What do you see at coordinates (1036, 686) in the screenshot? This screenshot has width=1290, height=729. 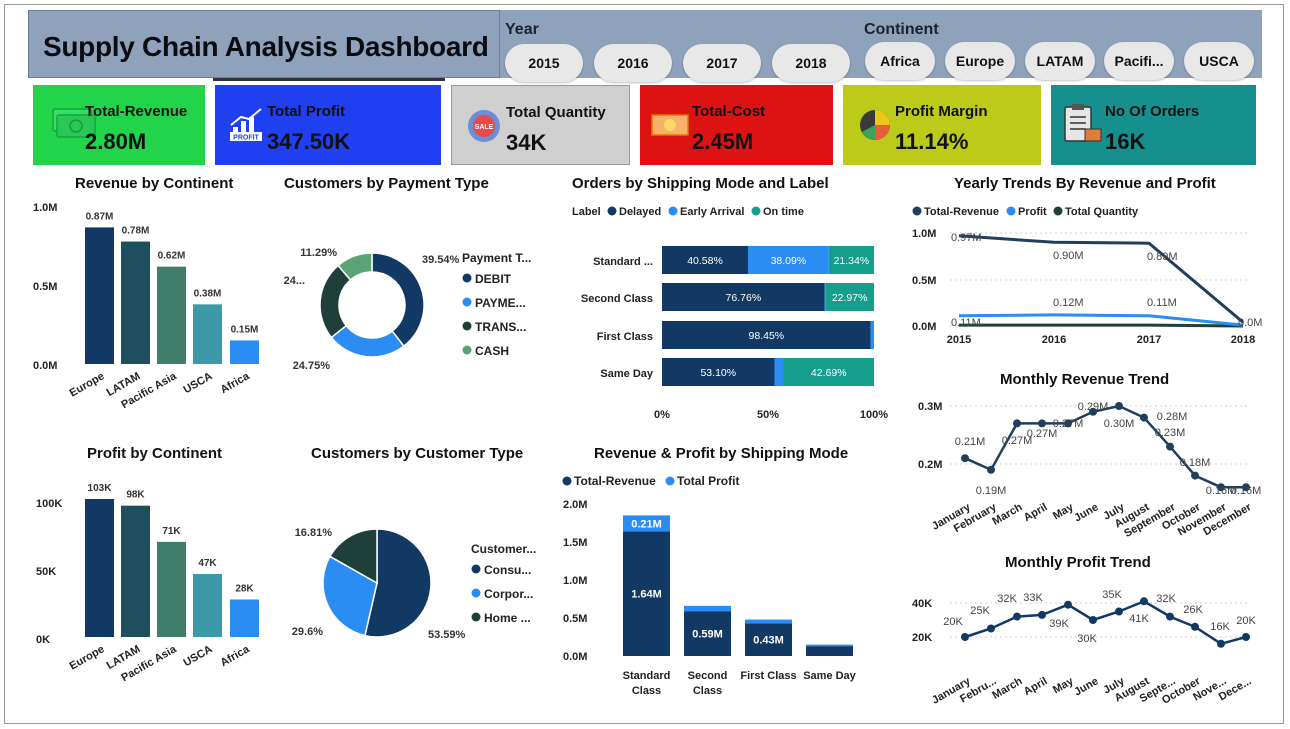 I see `monthly-profit-x-tick: April` at bounding box center [1036, 686].